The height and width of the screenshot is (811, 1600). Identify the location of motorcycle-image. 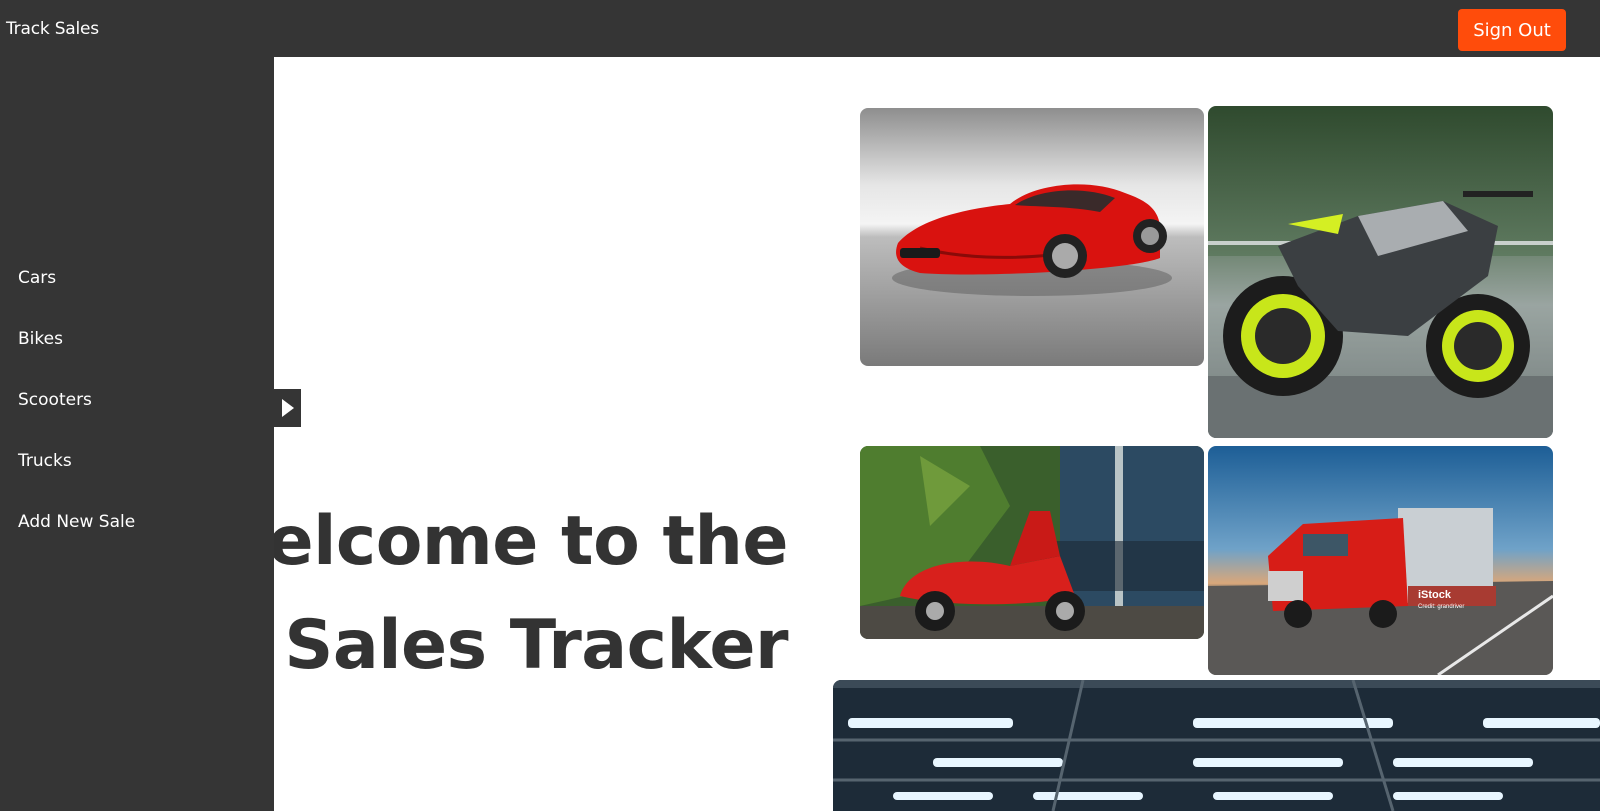
(1380, 272).